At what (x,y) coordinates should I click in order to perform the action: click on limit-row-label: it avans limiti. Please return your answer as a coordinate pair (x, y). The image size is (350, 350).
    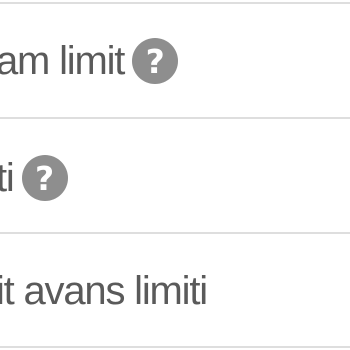
    Looking at the image, I should click on (104, 291).